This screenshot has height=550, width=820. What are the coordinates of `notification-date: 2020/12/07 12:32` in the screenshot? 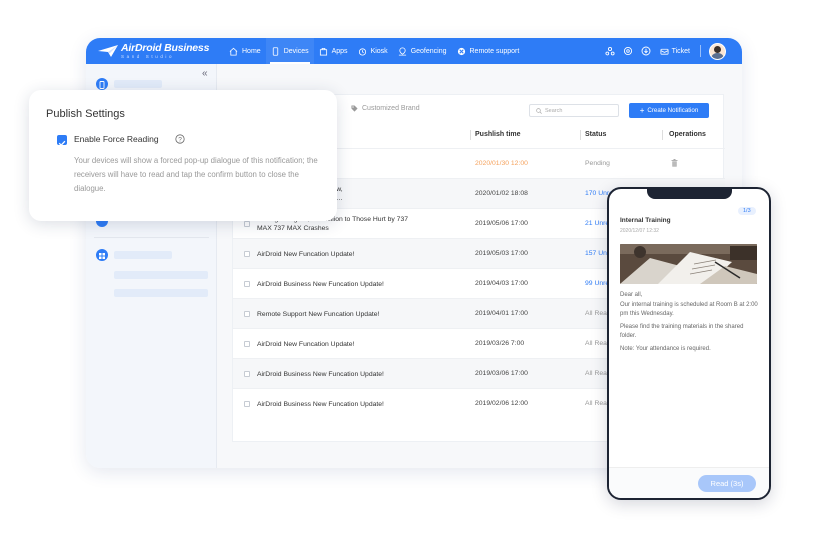 It's located at (639, 231).